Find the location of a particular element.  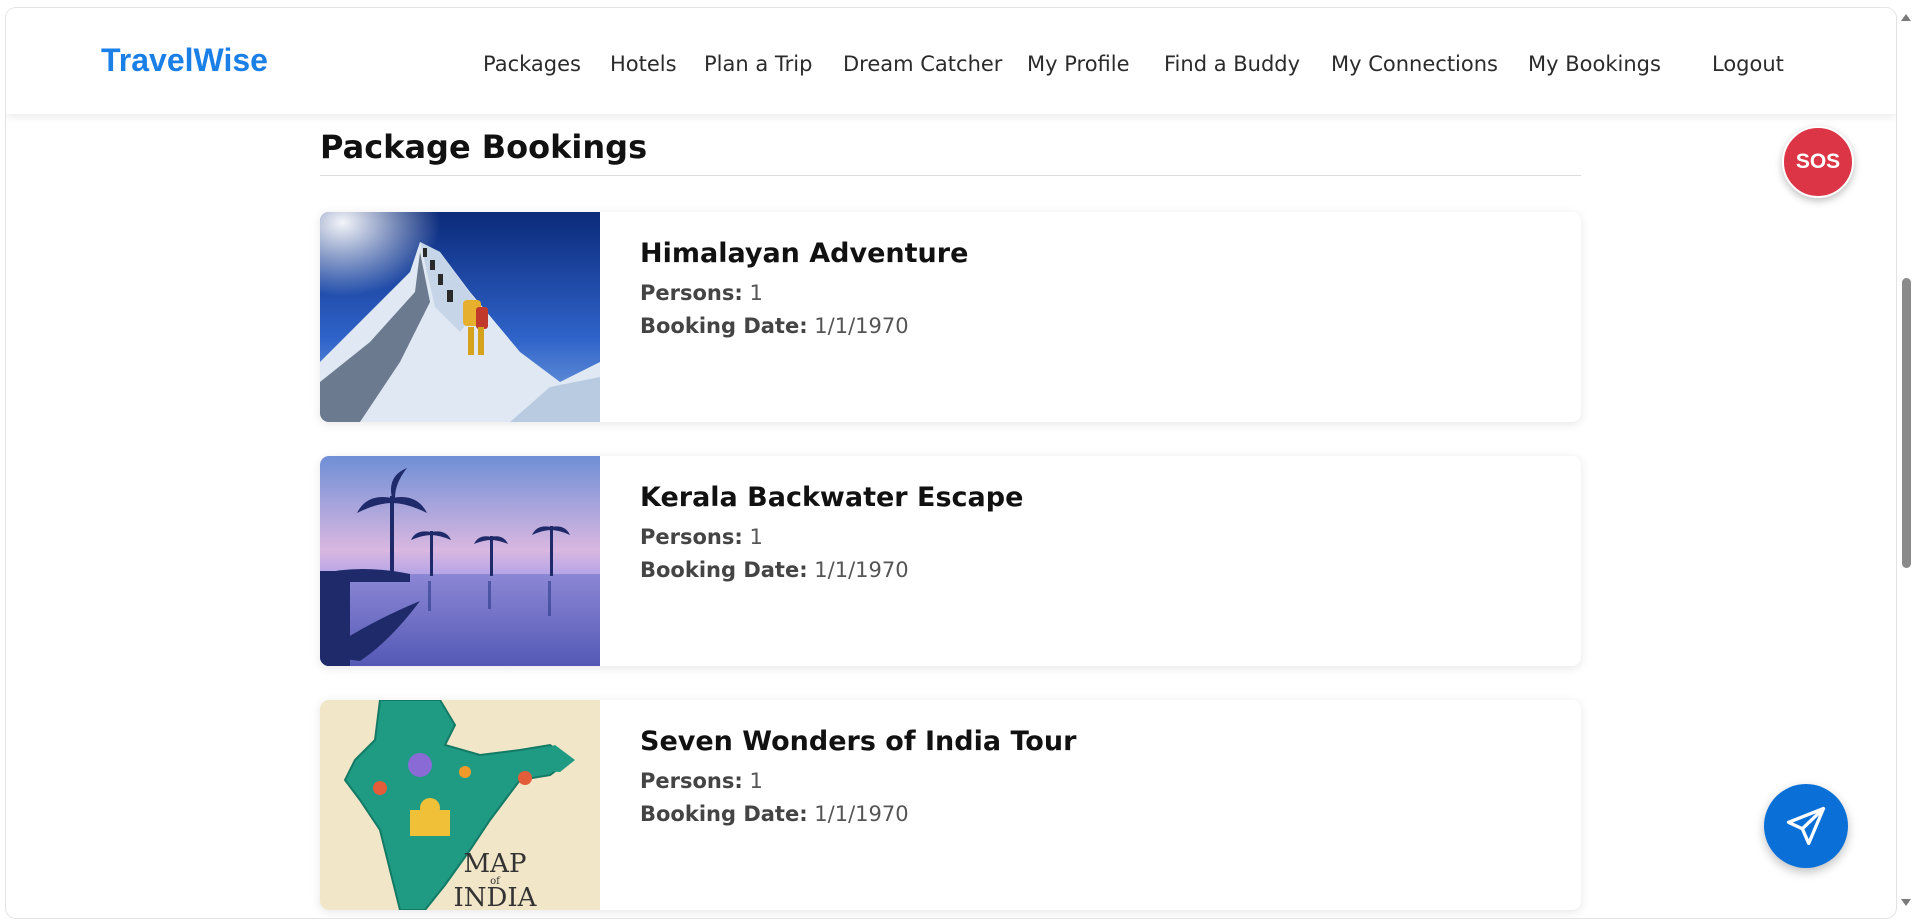

title-divider is located at coordinates (950, 175).